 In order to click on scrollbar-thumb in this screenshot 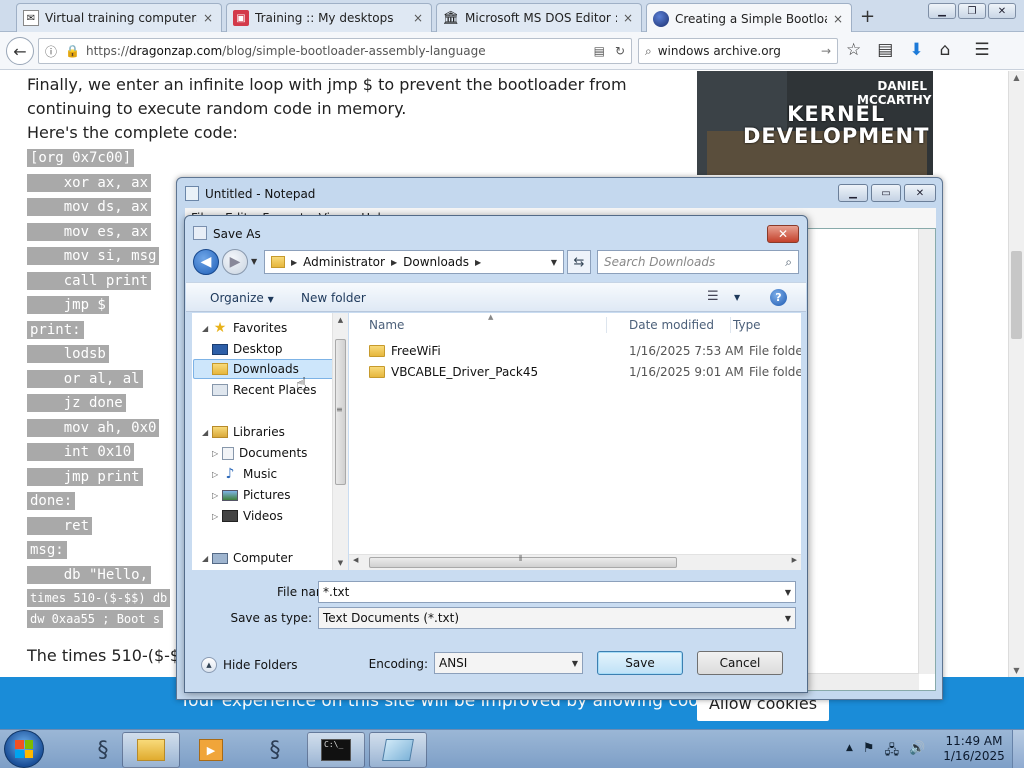, I will do `click(523, 562)`.